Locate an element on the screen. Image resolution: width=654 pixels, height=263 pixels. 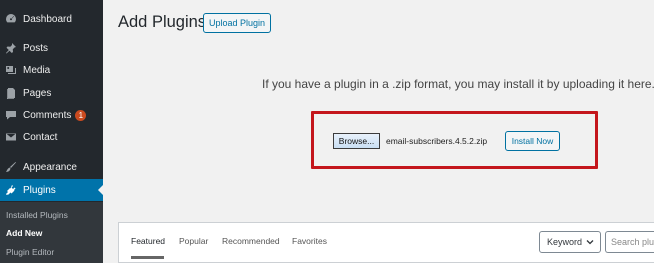
submenu-item-installed-plugins: Installed Plugins is located at coordinates (37, 215).